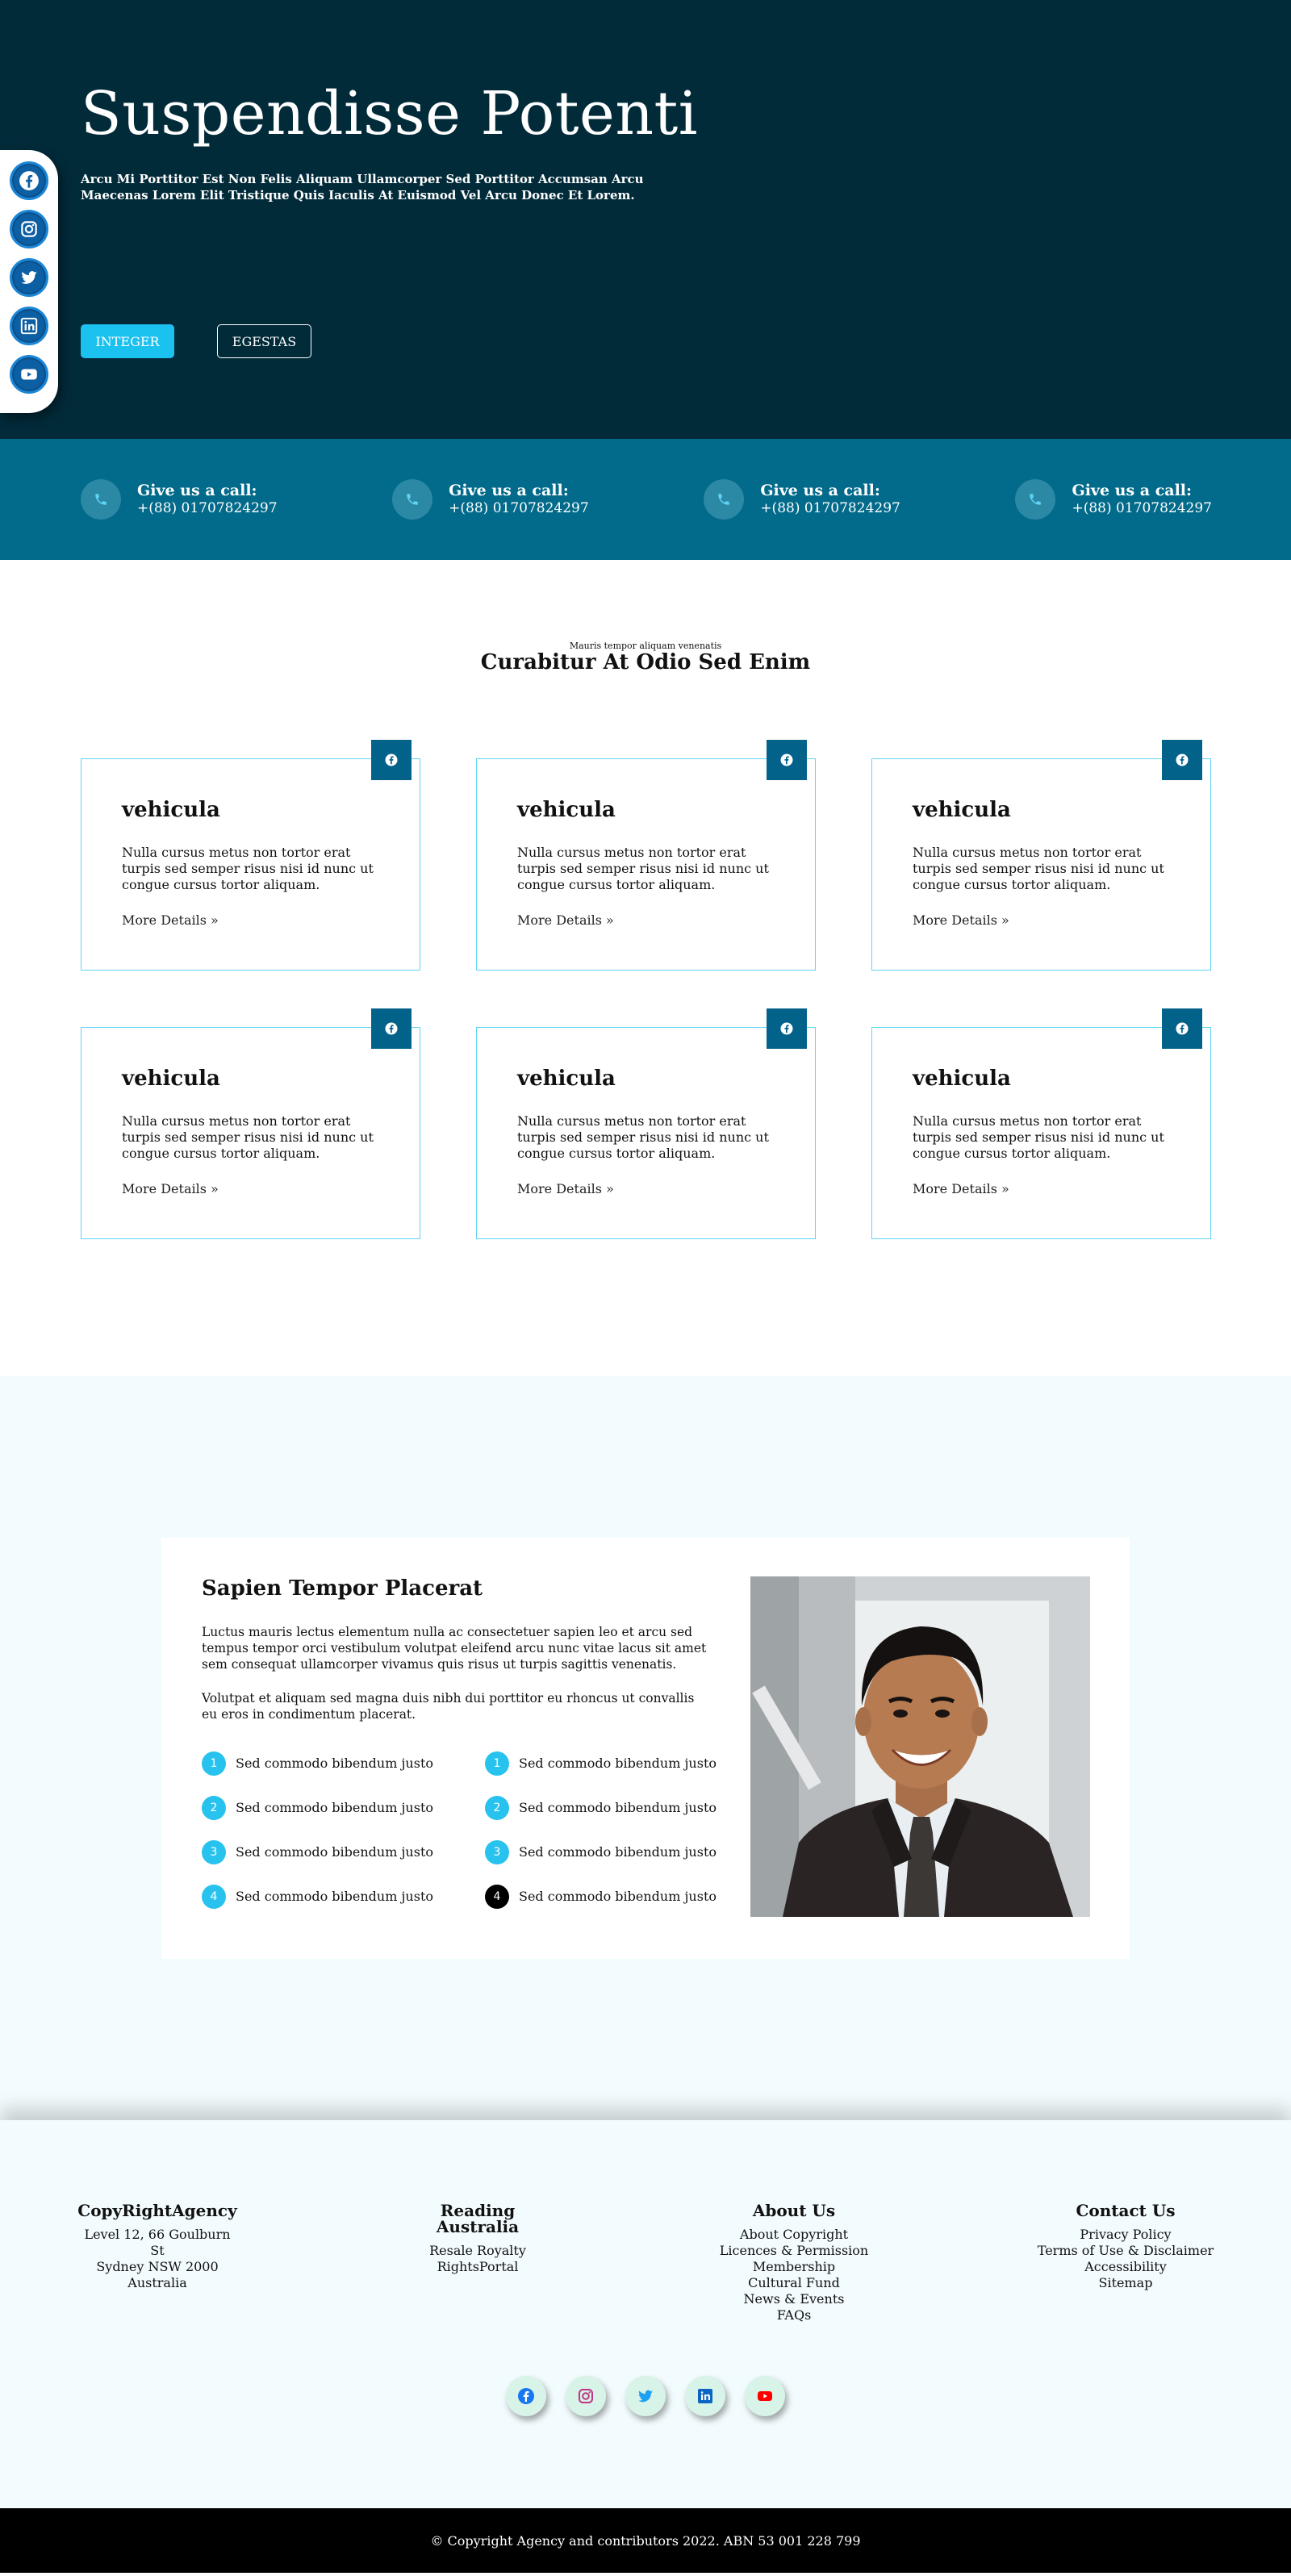 This screenshot has height=2576, width=1291. I want to click on footer-link: About Copyright, so click(794, 2235).